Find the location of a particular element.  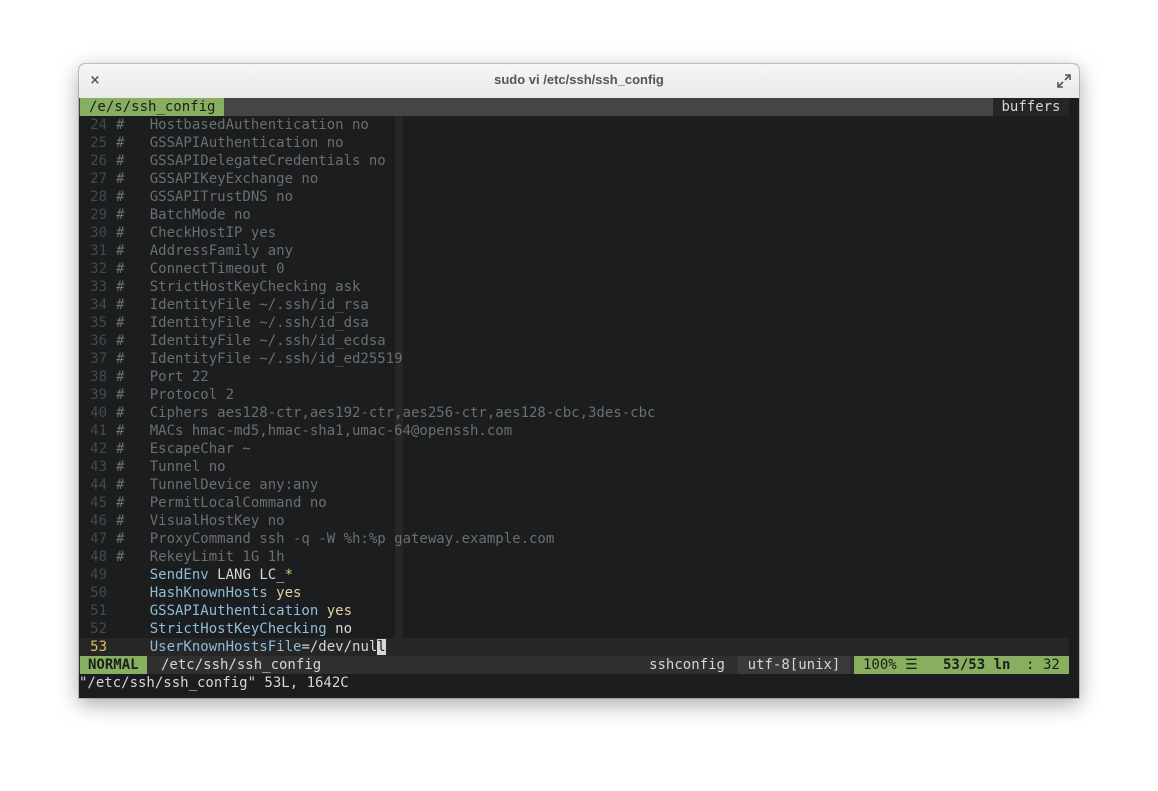

line-content: # GSSAPITrustDNS no is located at coordinates (204, 197).